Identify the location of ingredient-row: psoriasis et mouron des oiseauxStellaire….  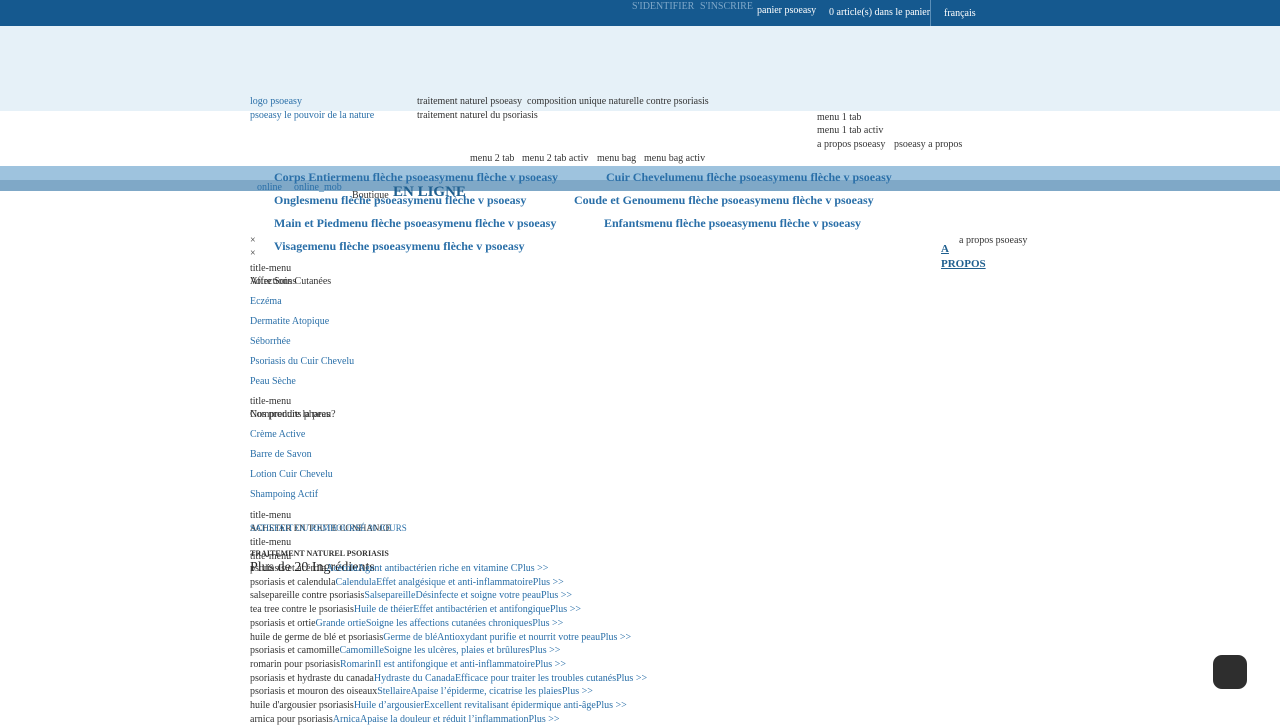
(421, 691).